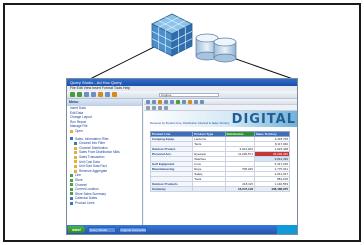 Image resolution: width=364 pixels, height=245 pixels. I want to click on cut-icon, so click(160, 101).